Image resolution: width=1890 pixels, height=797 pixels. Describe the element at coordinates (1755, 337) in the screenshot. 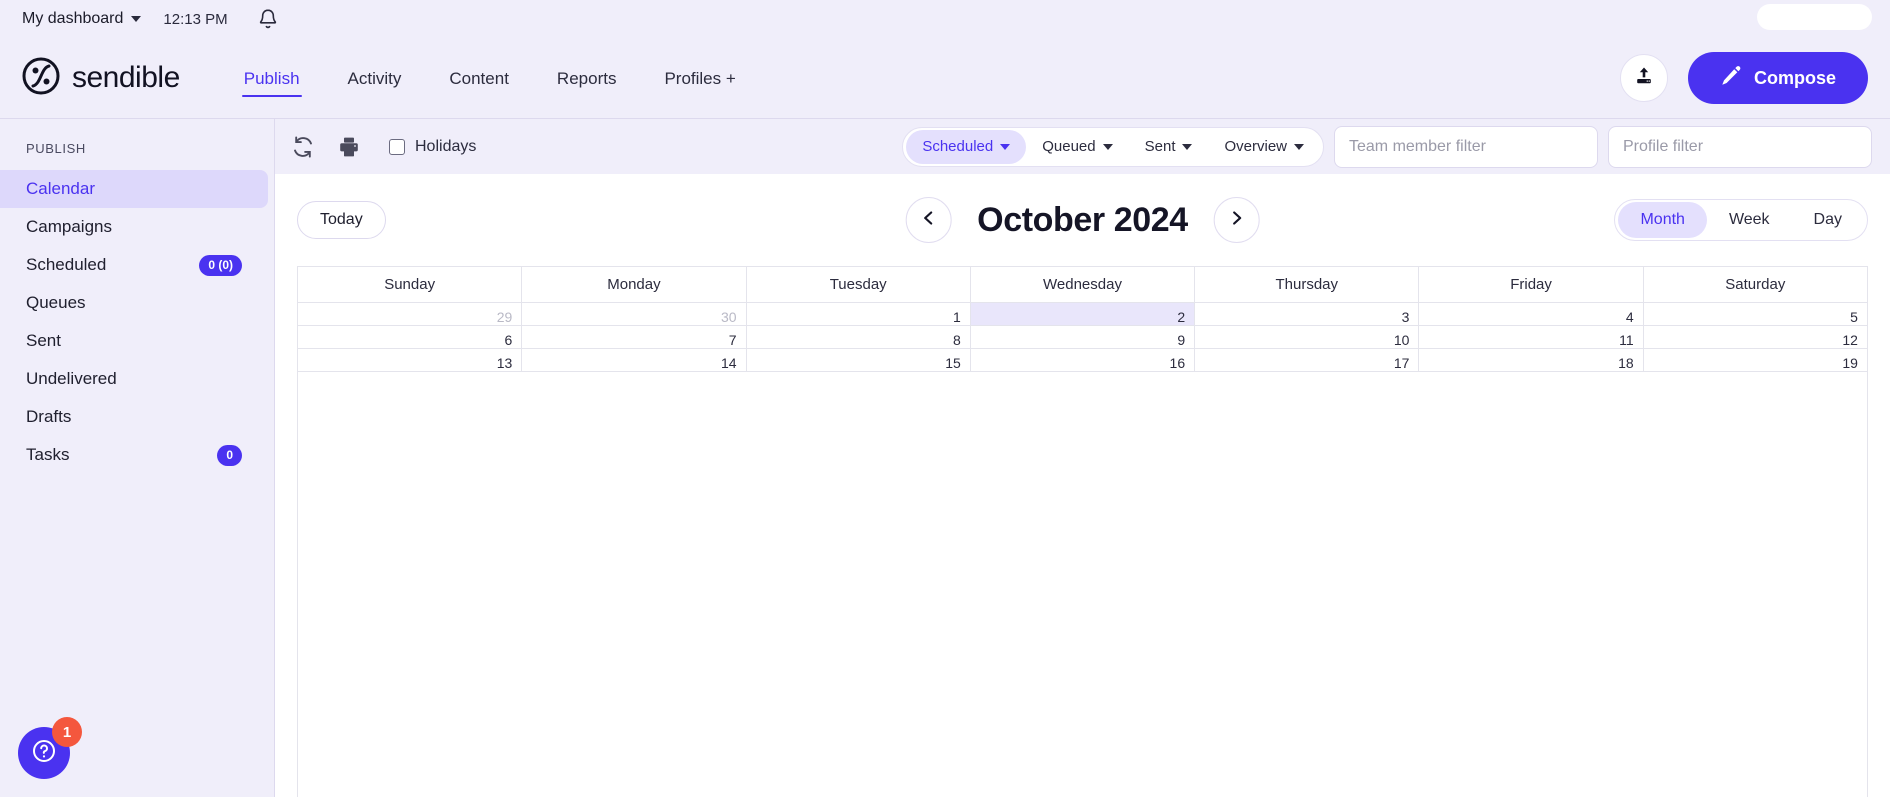

I see `calendar-day-cell: 12` at that location.